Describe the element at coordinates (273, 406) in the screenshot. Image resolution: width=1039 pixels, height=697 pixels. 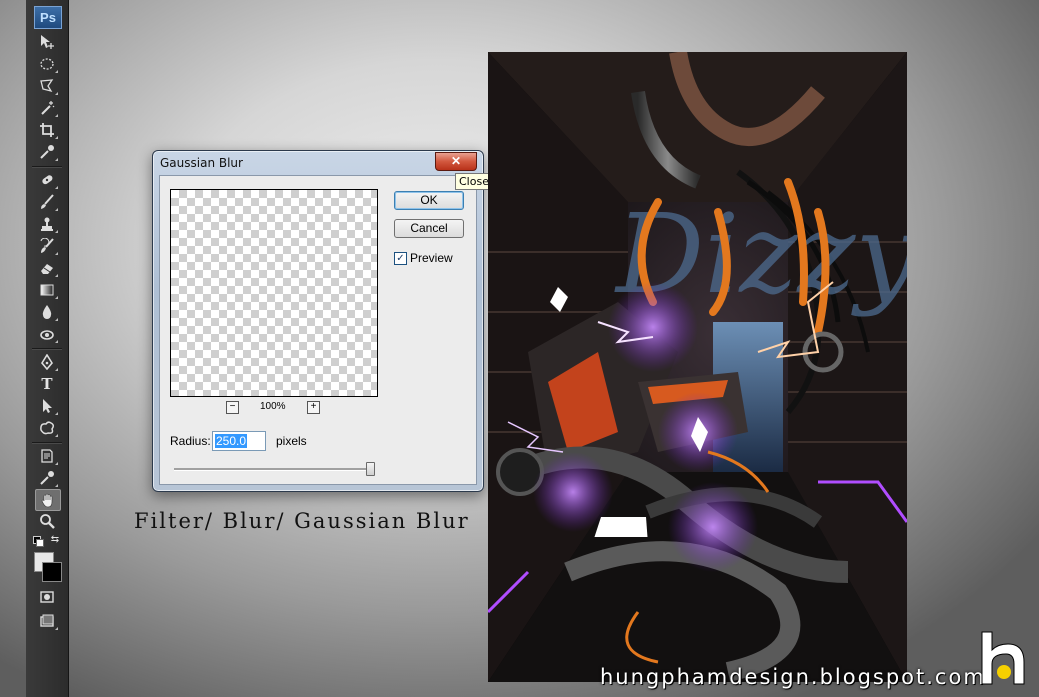
I see `zoom-level: 100%` at that location.